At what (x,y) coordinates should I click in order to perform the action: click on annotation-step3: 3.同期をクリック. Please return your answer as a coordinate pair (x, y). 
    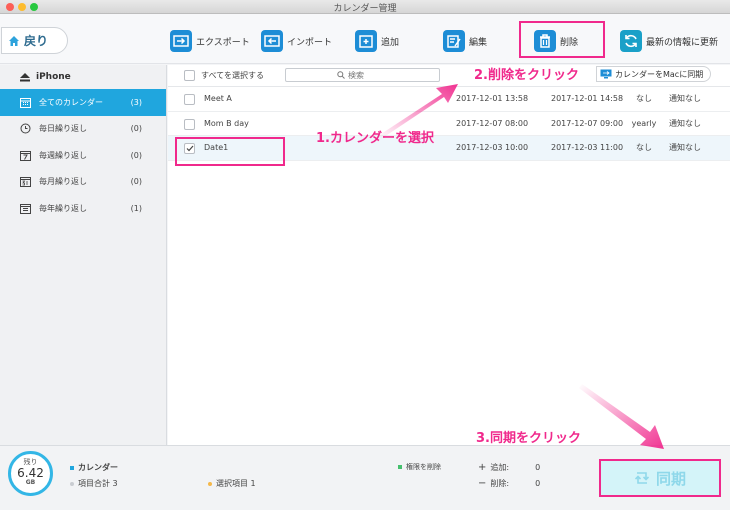
    Looking at the image, I should click on (528, 438).